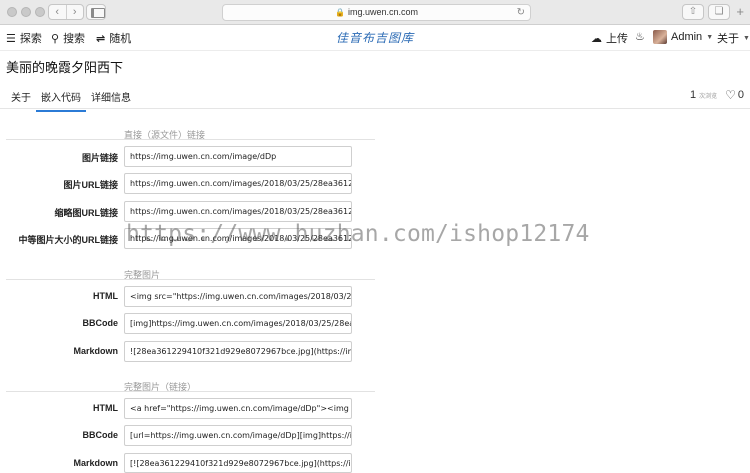 The width and height of the screenshot is (750, 473). I want to click on image-stats: 1 次浏览 ♡ 0, so click(717, 95).